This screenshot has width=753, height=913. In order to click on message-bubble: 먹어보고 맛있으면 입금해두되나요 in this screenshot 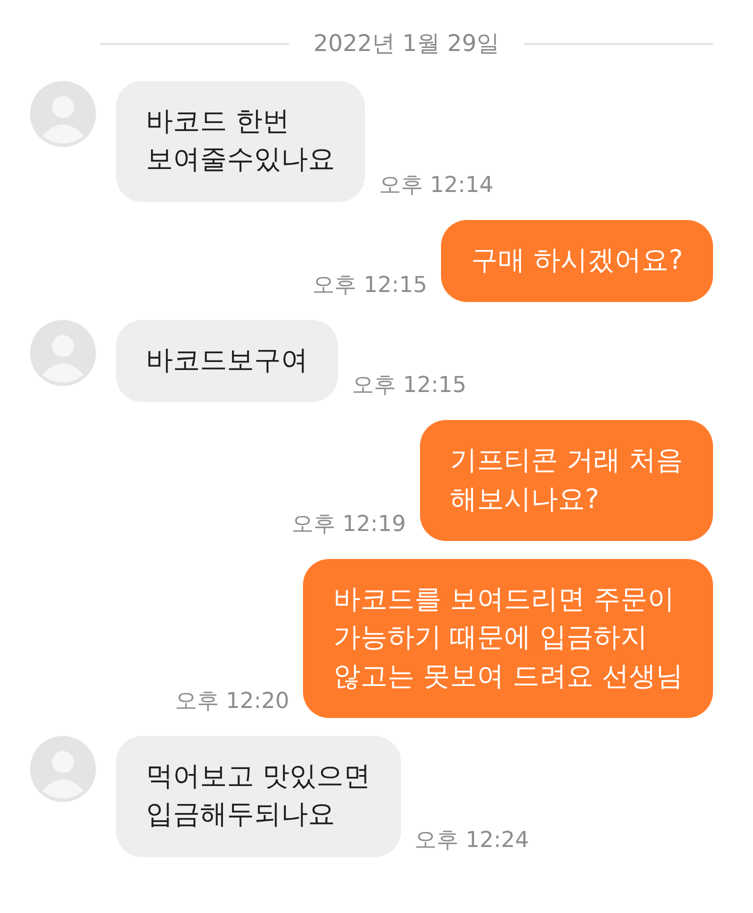, I will do `click(258, 796)`.